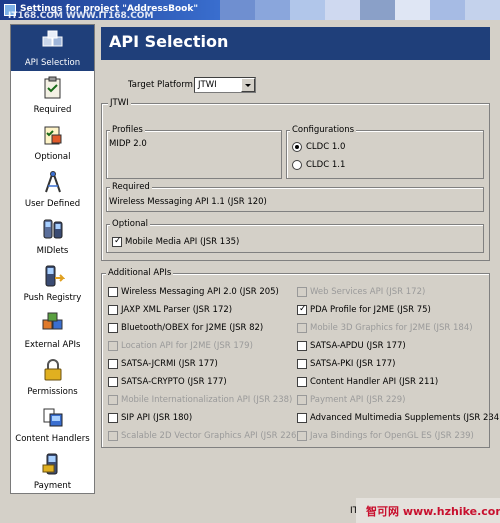 Image resolution: width=500 pixels, height=523 pixels. Describe the element at coordinates (113, 436) in the screenshot. I see `scalable-2d-vector-graphics-checkbox` at that location.